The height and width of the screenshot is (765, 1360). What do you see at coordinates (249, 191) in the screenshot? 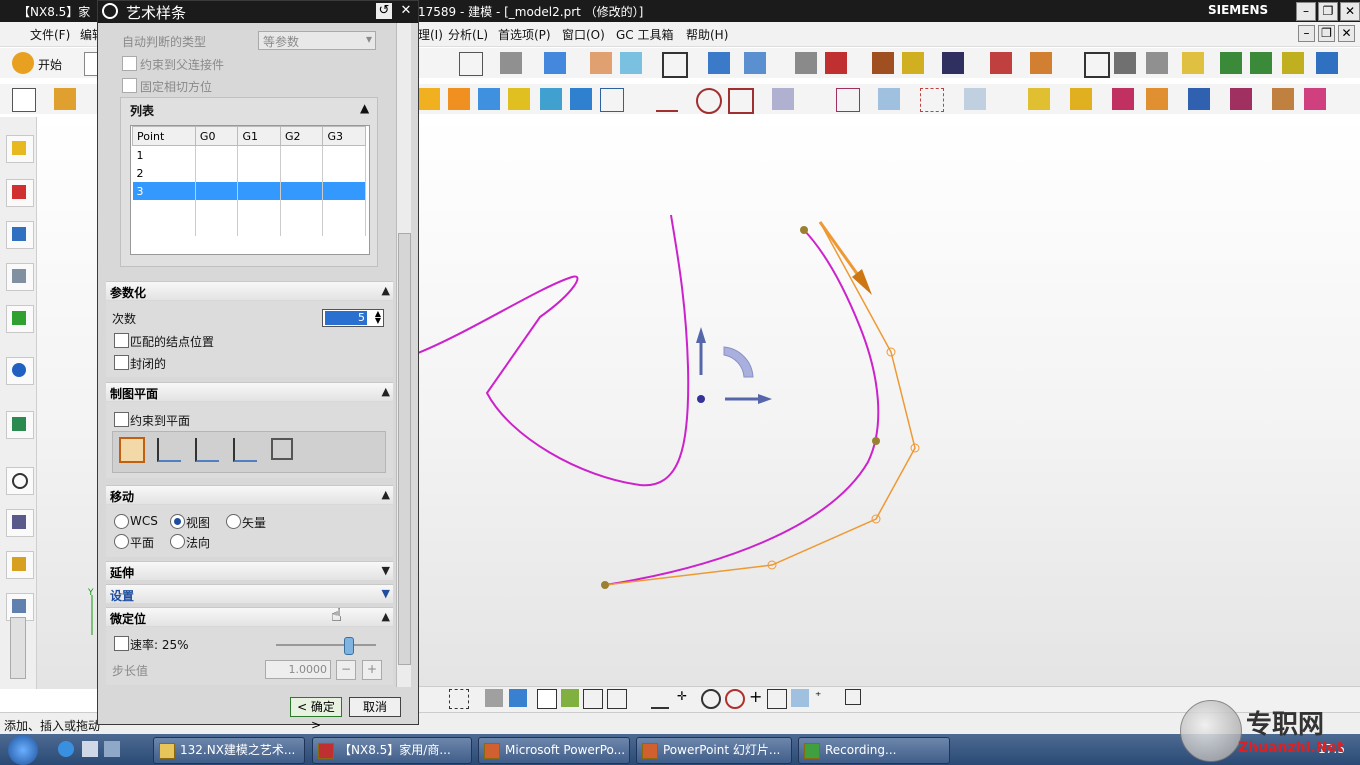
I see `table-row-selected: 3` at bounding box center [249, 191].